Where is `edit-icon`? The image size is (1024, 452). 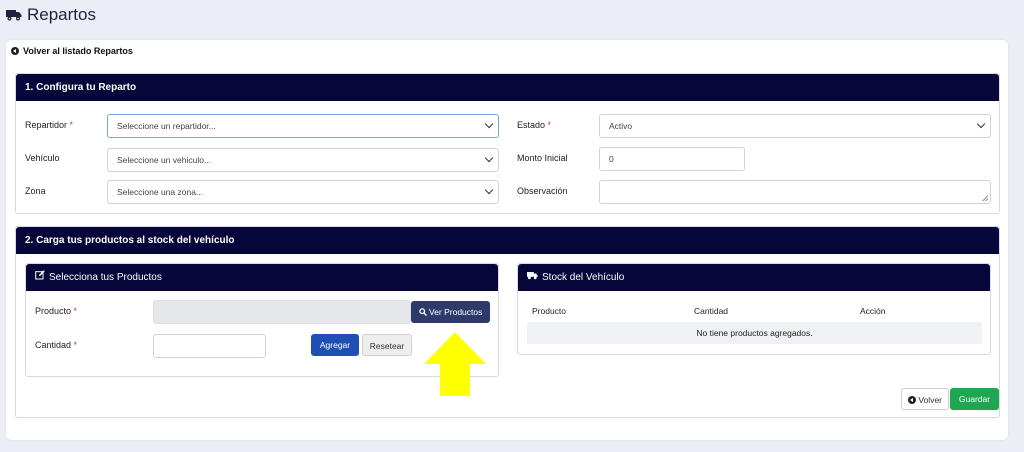
edit-icon is located at coordinates (40, 277).